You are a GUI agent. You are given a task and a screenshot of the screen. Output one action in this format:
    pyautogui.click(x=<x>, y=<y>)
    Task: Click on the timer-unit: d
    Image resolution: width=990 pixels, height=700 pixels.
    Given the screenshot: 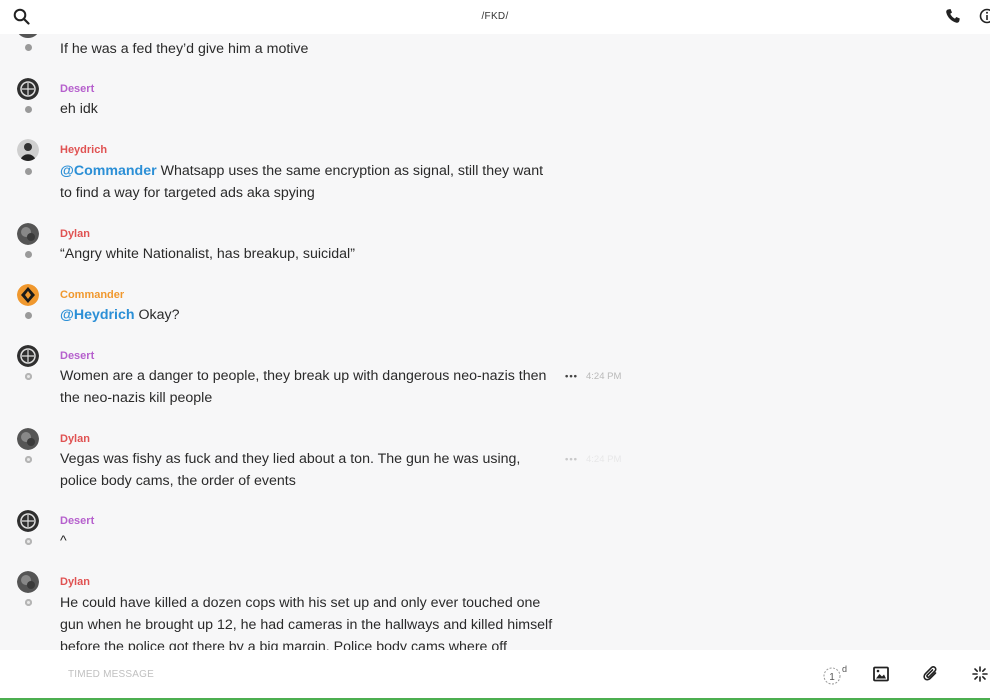 What is the action you would take?
    pyautogui.click(x=844, y=669)
    